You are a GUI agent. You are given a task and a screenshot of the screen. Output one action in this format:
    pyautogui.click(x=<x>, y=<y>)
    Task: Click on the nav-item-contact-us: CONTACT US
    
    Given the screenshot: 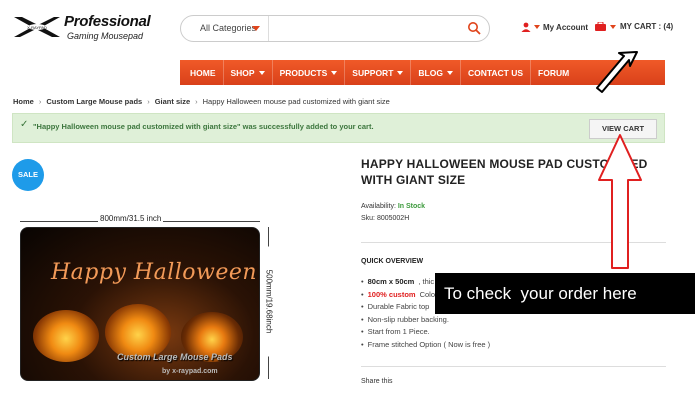 What is the action you would take?
    pyautogui.click(x=496, y=72)
    